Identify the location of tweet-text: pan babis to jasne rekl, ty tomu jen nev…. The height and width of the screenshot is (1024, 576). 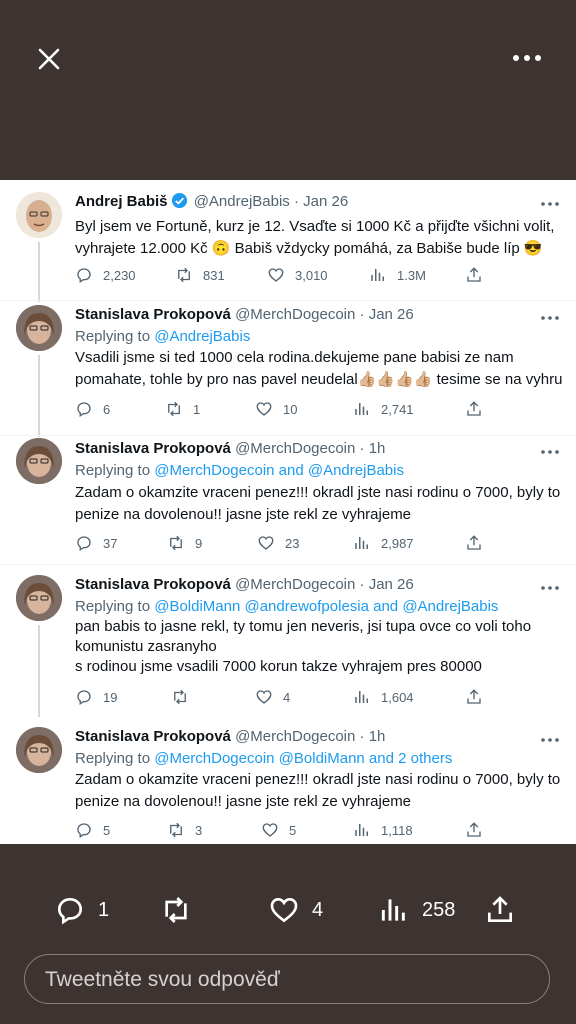
(310, 647).